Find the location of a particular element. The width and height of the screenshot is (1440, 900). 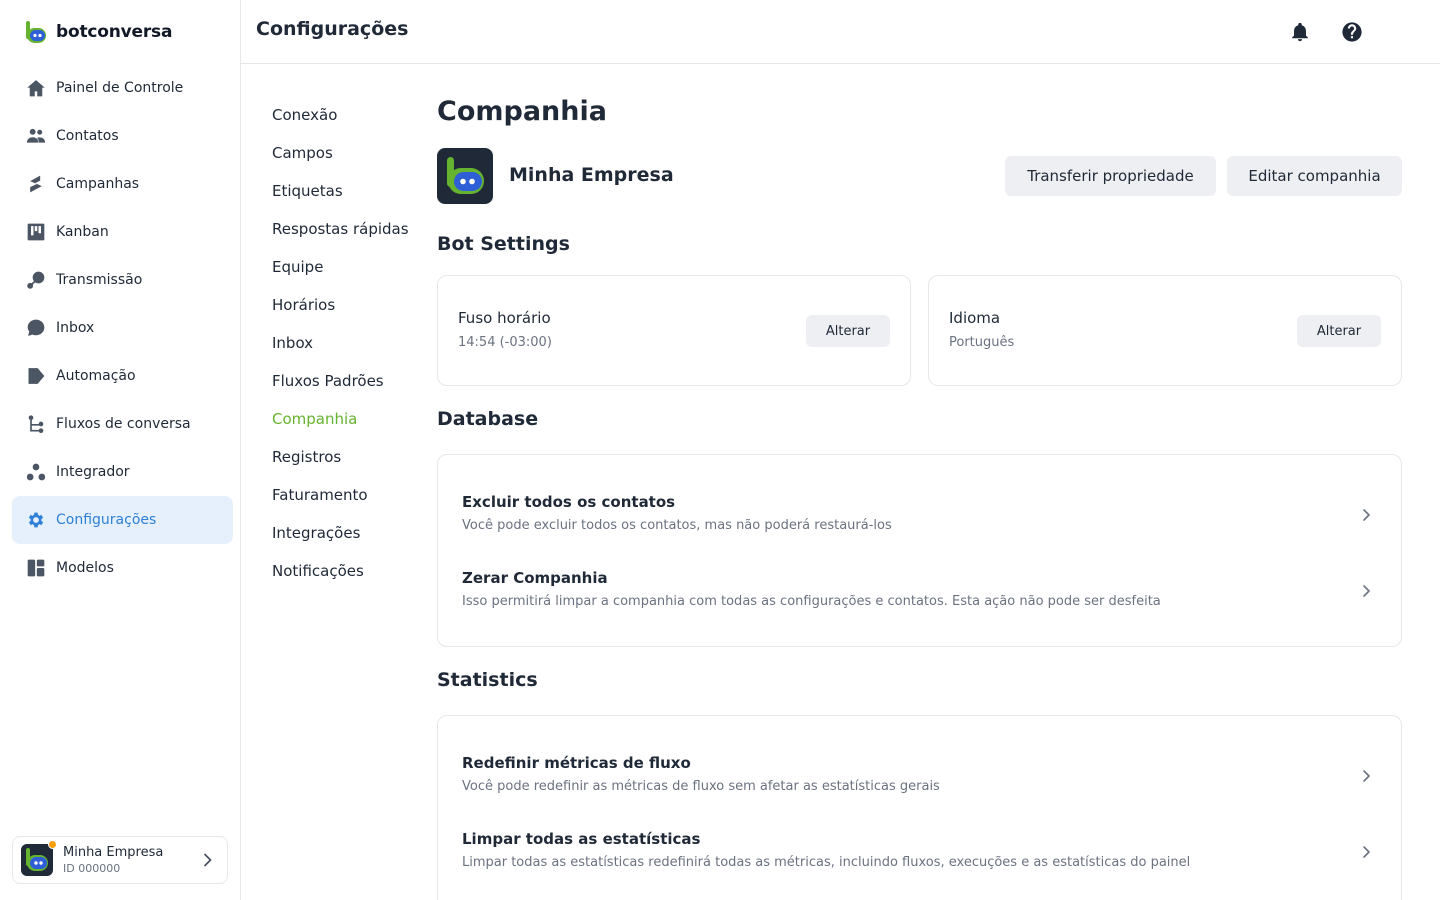

status-dot is located at coordinates (52, 844).